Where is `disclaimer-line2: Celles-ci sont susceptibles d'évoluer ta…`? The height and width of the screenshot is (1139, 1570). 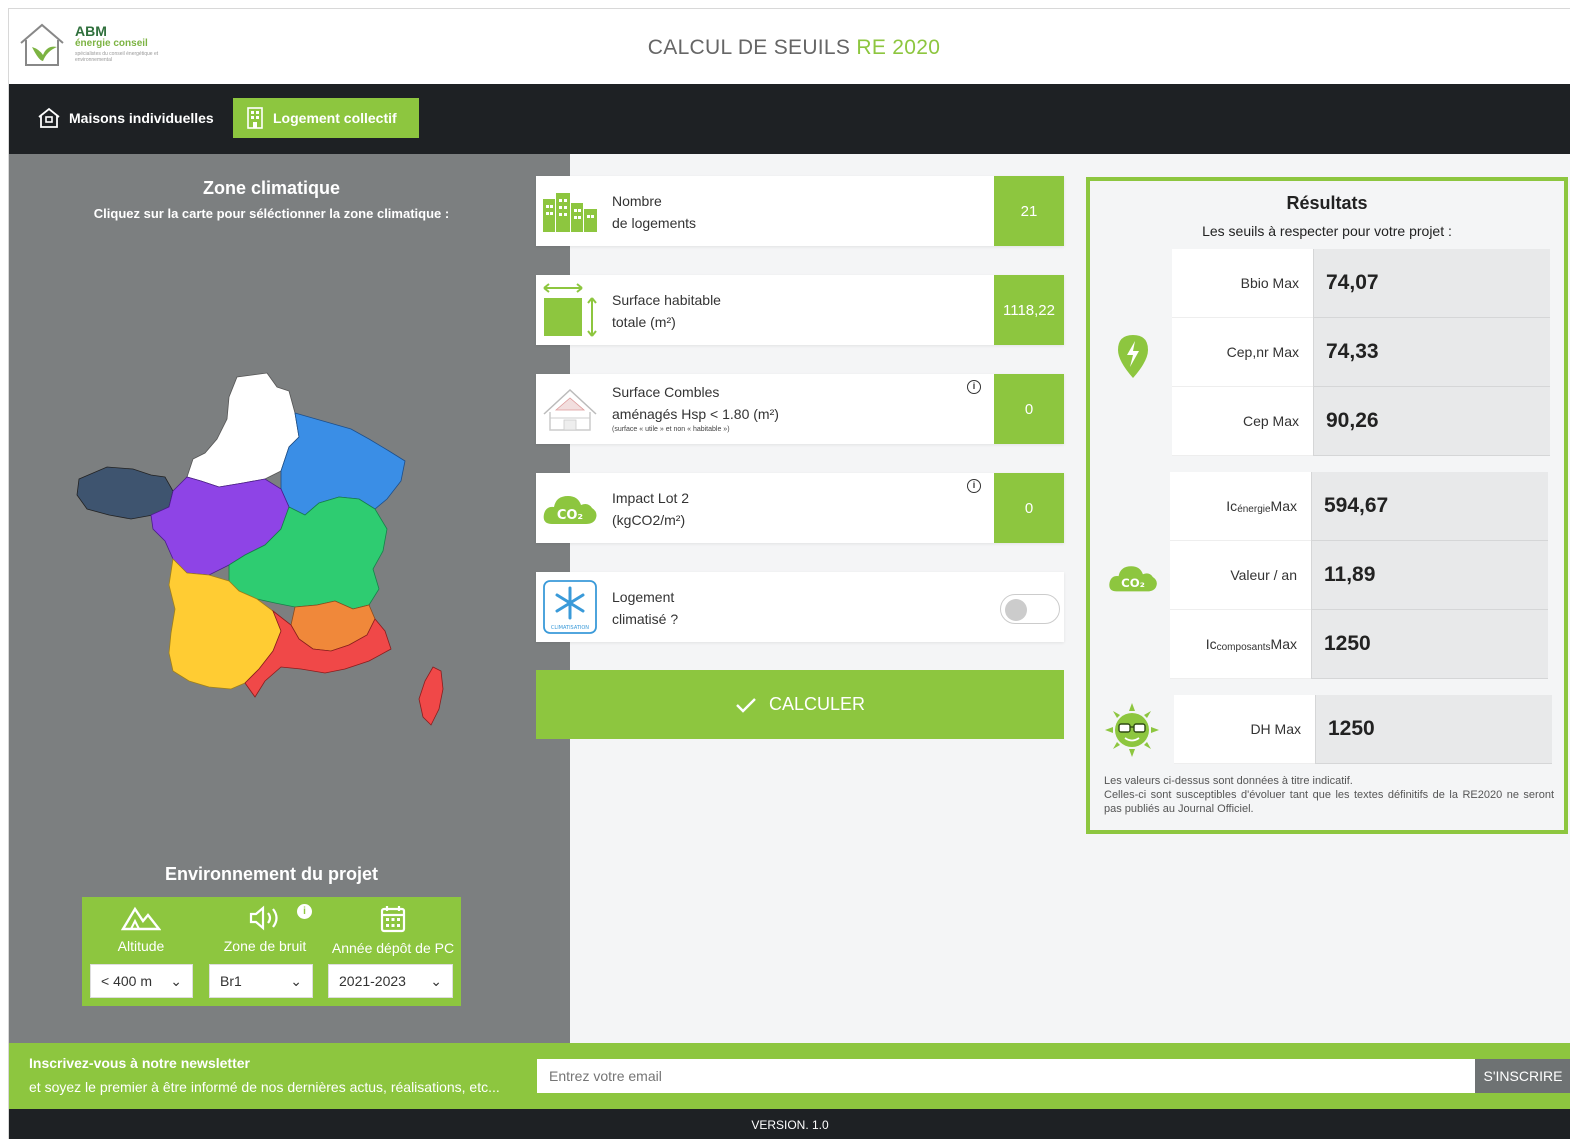
disclaimer-line2: Celles-ci sont susceptibles d'évoluer ta… is located at coordinates (1329, 802).